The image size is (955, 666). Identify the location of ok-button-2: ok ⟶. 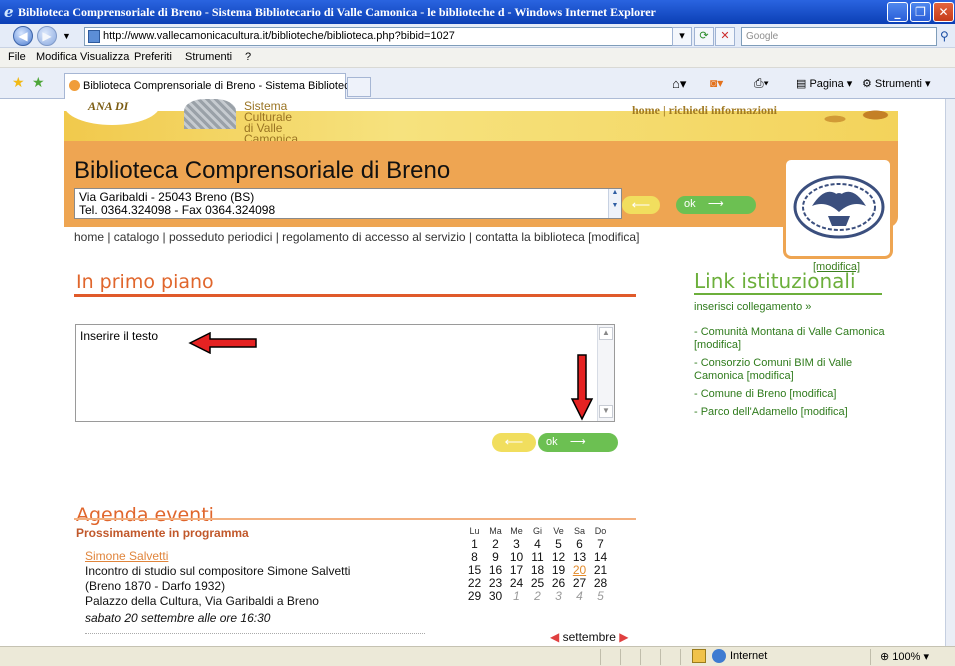
(578, 442).